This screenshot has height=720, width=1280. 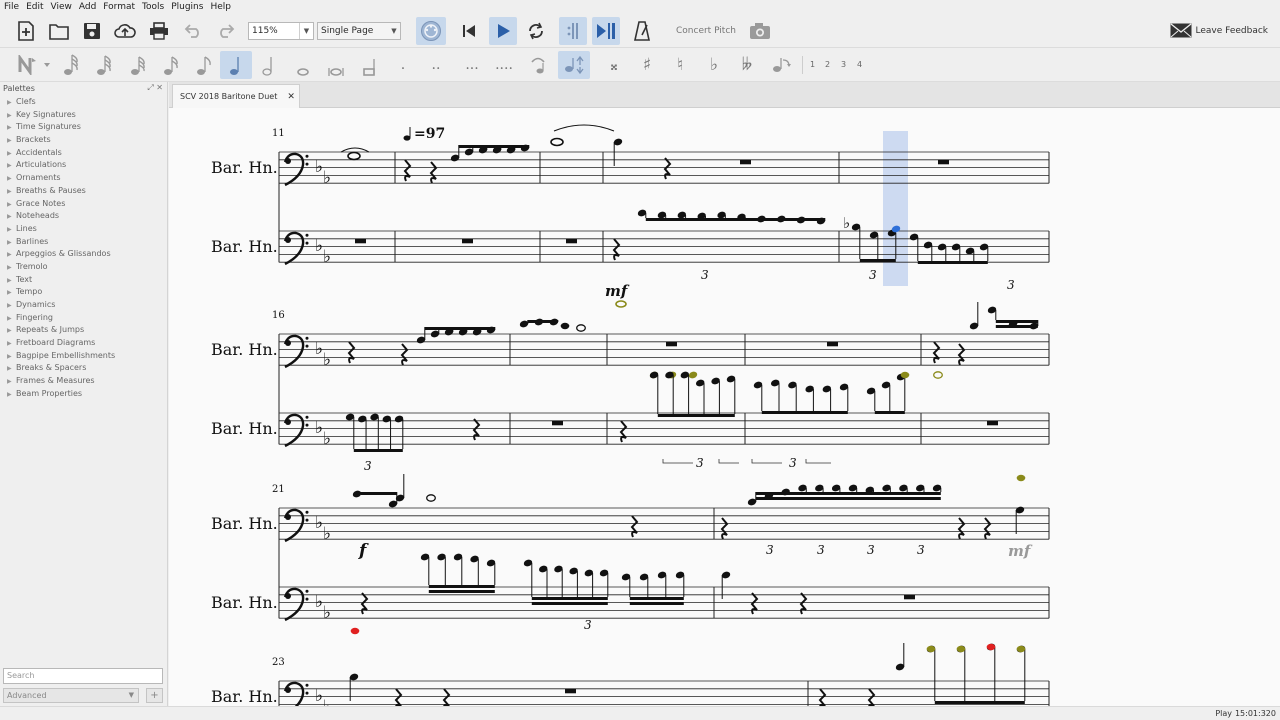 What do you see at coordinates (83, 381) in the screenshot?
I see `palette-item: ▶ Frames & Measures` at bounding box center [83, 381].